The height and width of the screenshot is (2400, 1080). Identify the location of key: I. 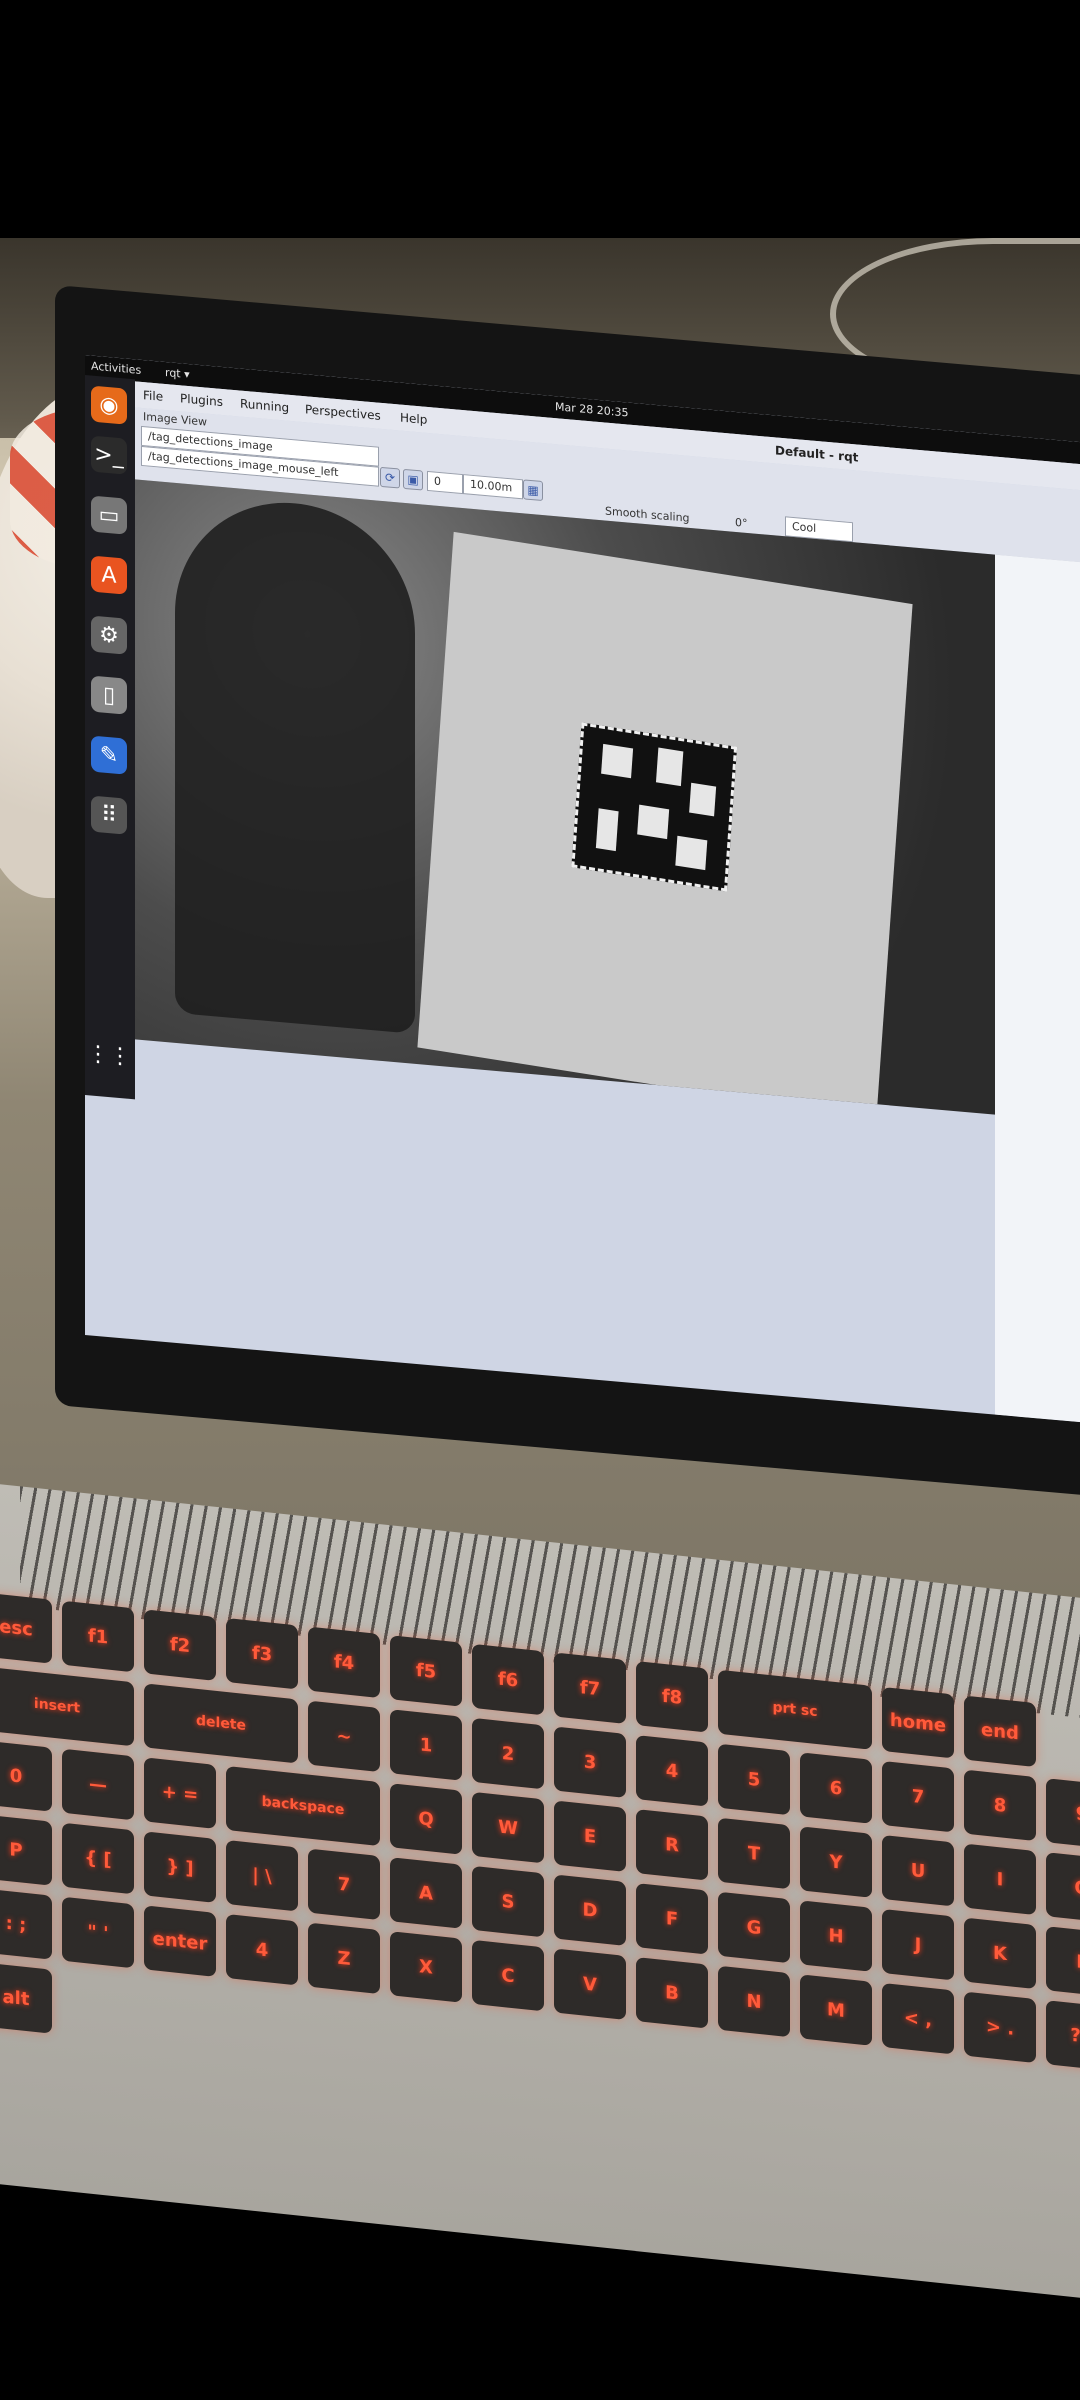
(1000, 1879).